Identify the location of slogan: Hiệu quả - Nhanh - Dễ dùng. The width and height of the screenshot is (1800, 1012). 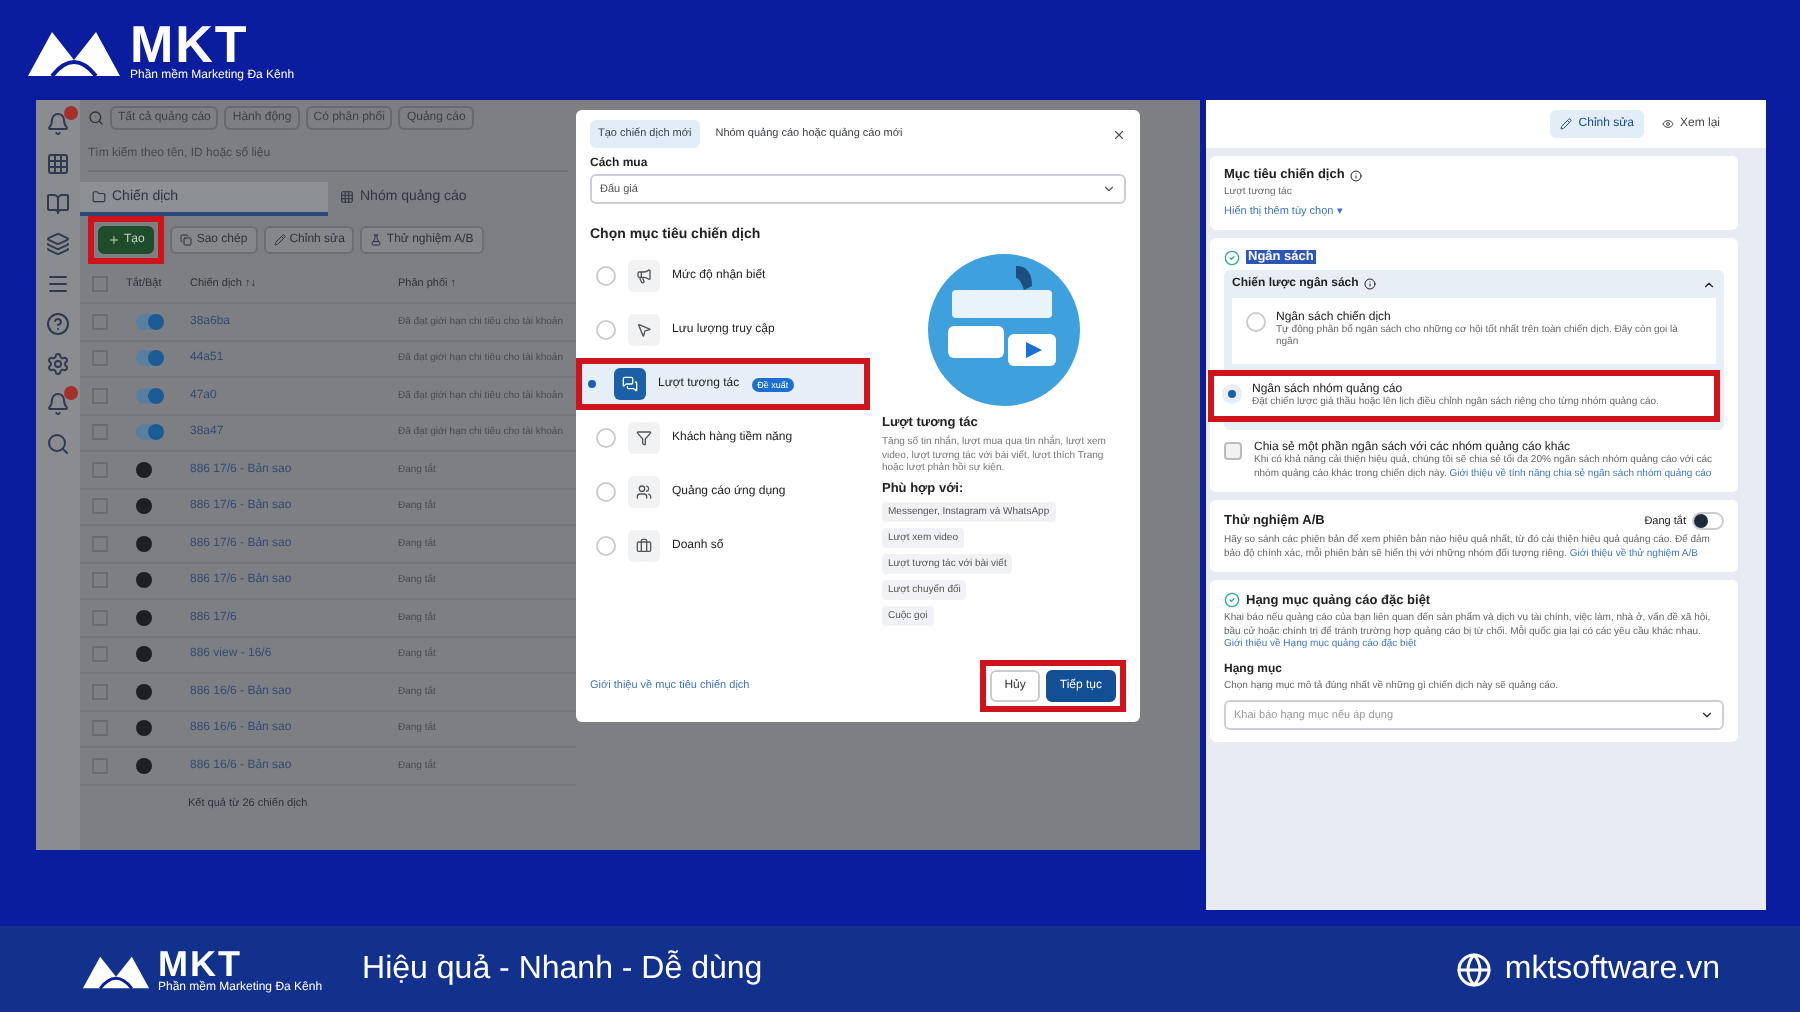
(562, 969).